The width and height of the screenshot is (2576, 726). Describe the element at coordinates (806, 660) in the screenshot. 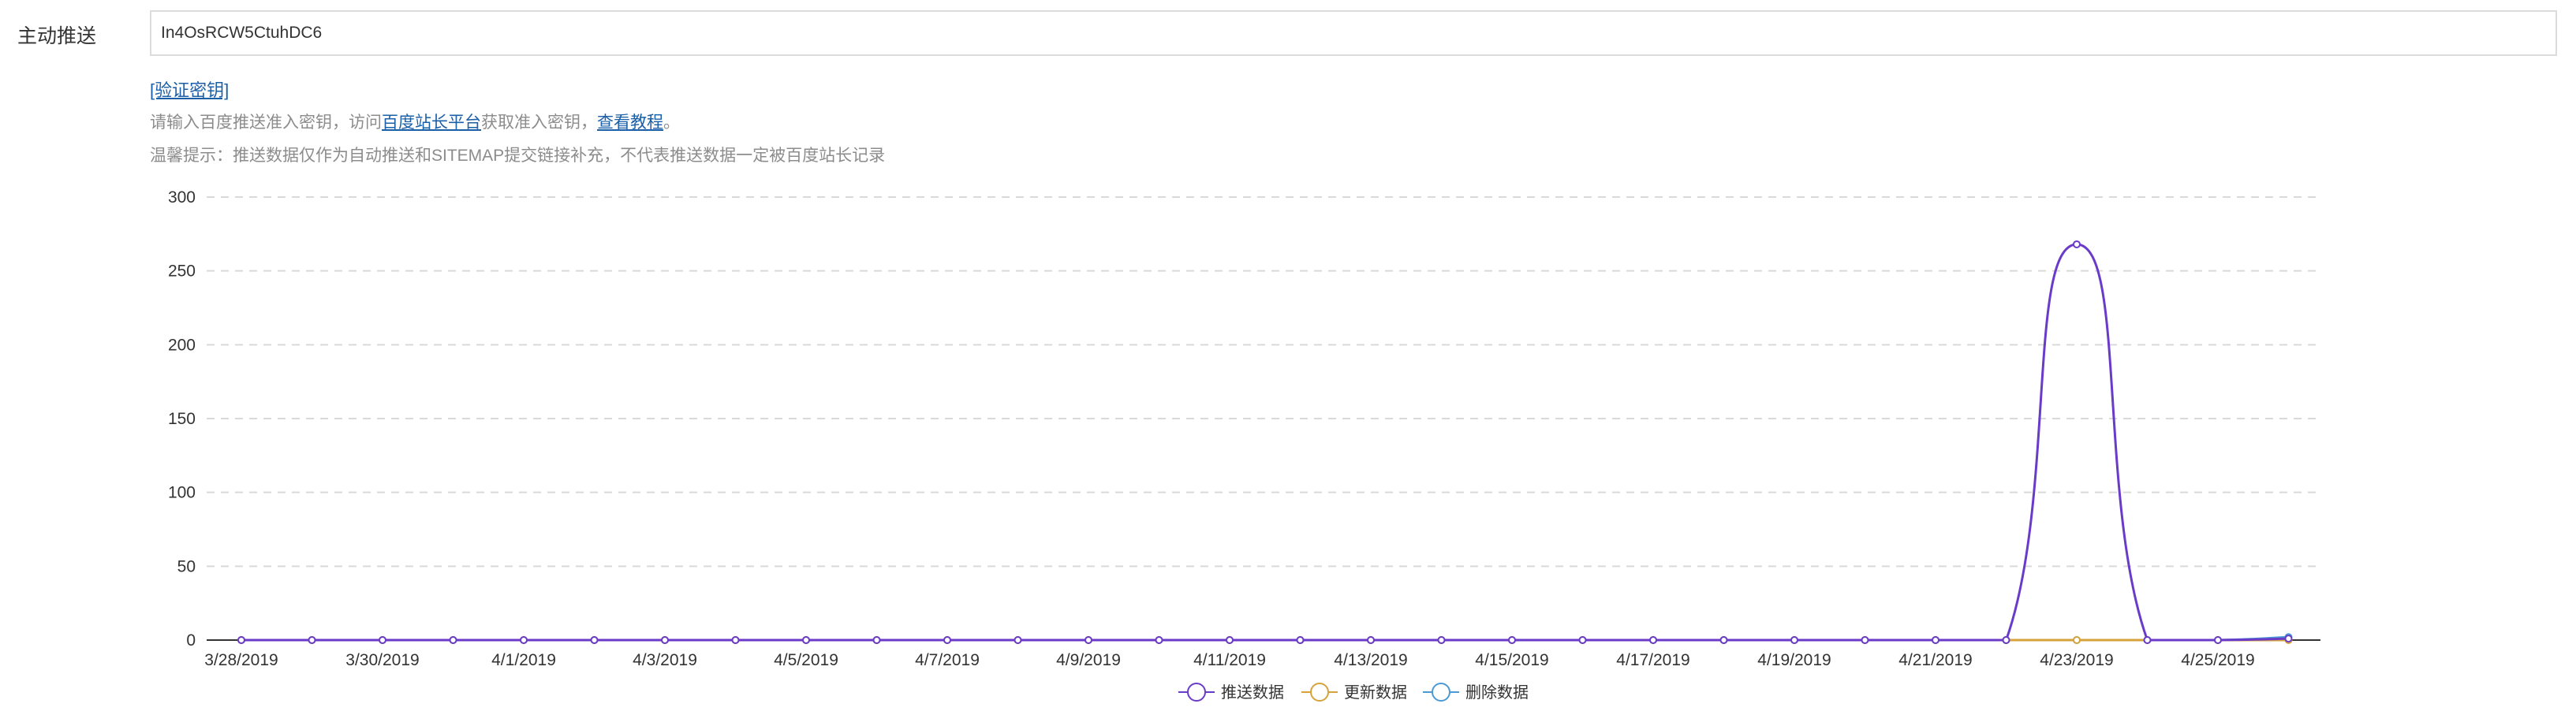

I see `x-tick-label: 4/5/2019` at that location.